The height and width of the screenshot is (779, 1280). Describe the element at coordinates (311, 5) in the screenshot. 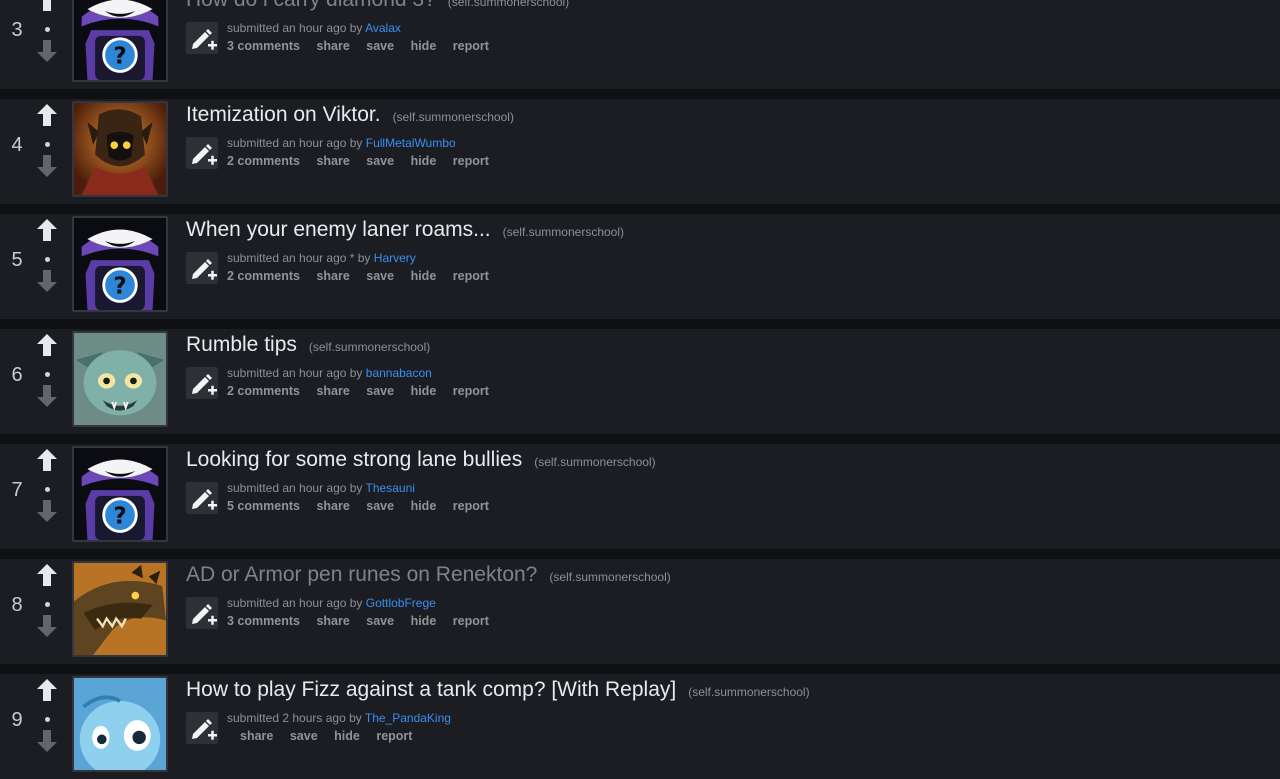

I see `post-title-link: How do i carry diamond 3?` at that location.